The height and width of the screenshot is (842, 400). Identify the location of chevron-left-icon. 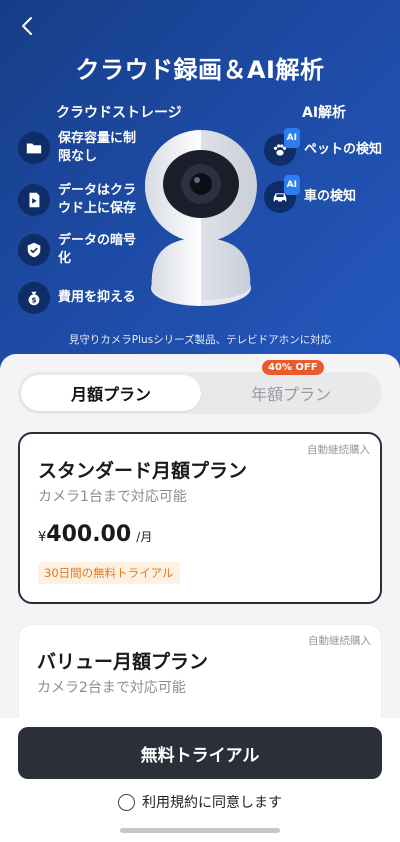
(28, 26).